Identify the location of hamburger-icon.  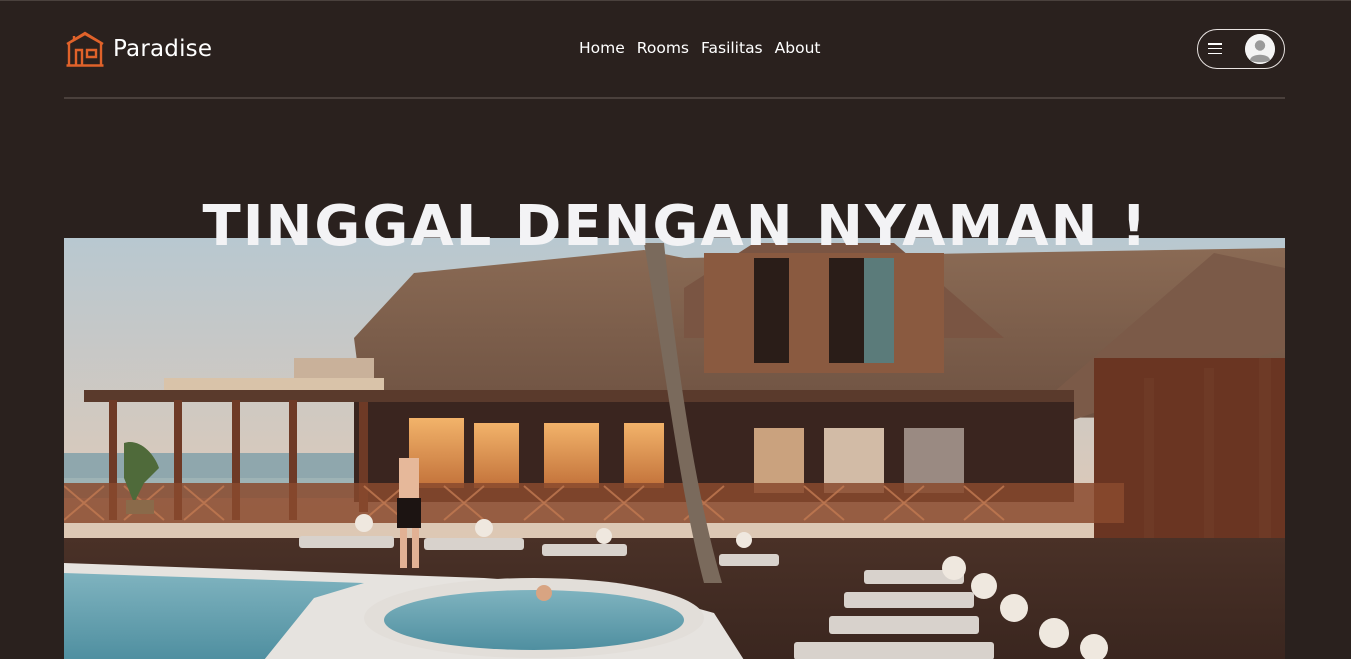
(1215, 49).